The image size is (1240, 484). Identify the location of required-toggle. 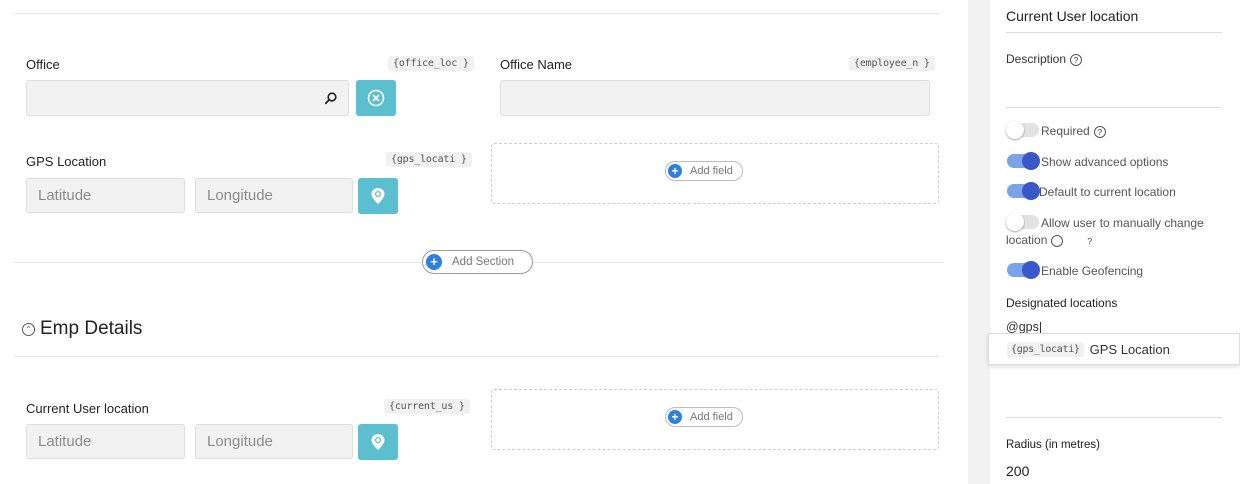
(1022, 130).